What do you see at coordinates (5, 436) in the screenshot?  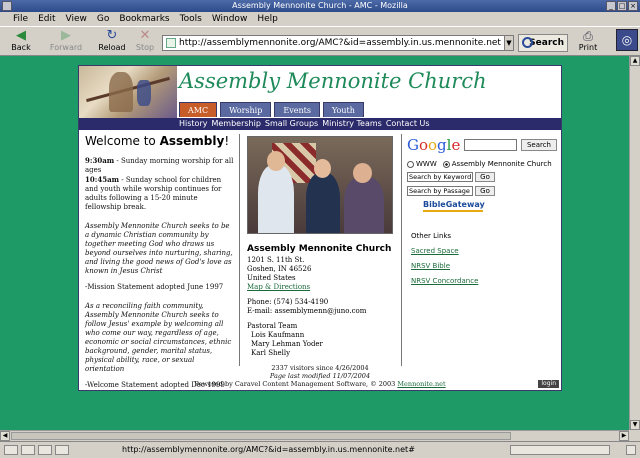 I see `scroll-left-icon: ◀` at bounding box center [5, 436].